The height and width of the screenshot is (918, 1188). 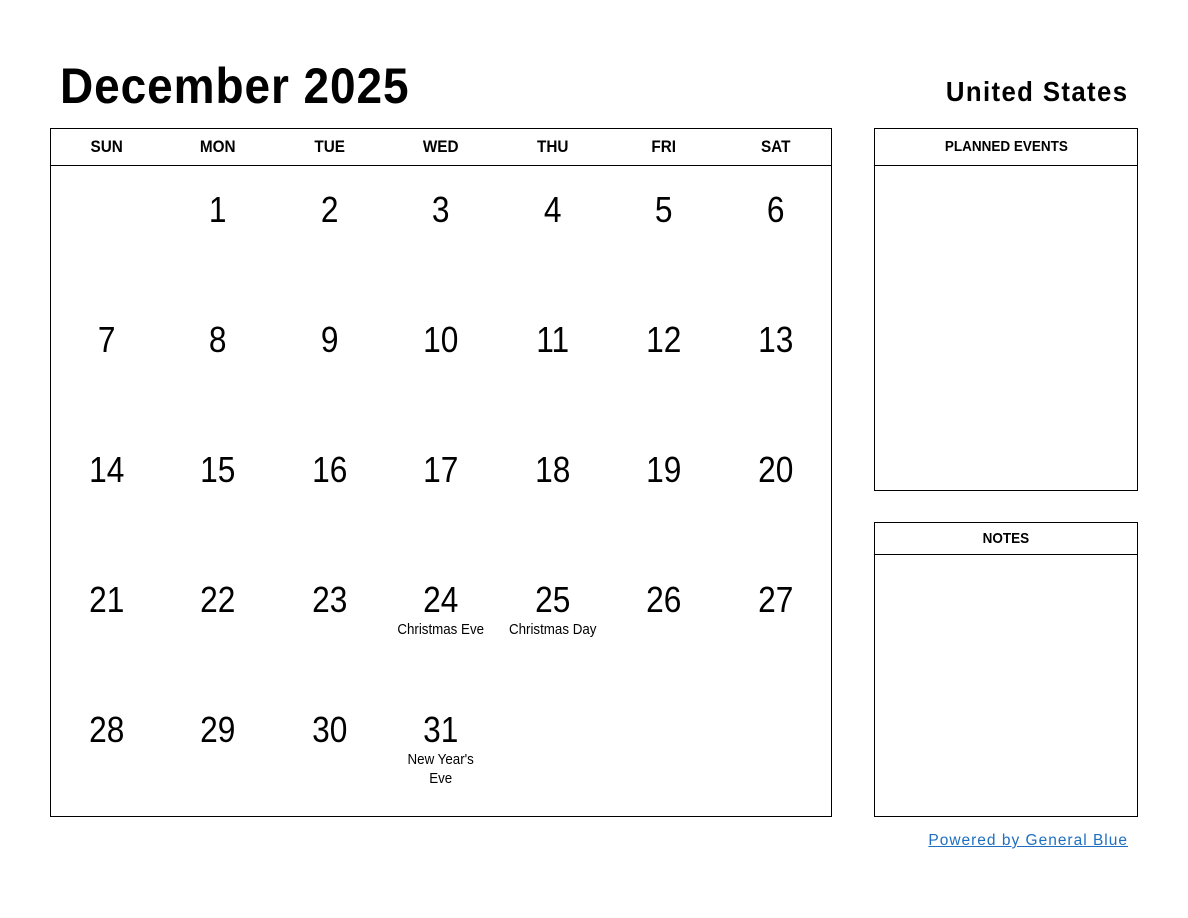 I want to click on day-cell: 29, so click(x=217, y=751).